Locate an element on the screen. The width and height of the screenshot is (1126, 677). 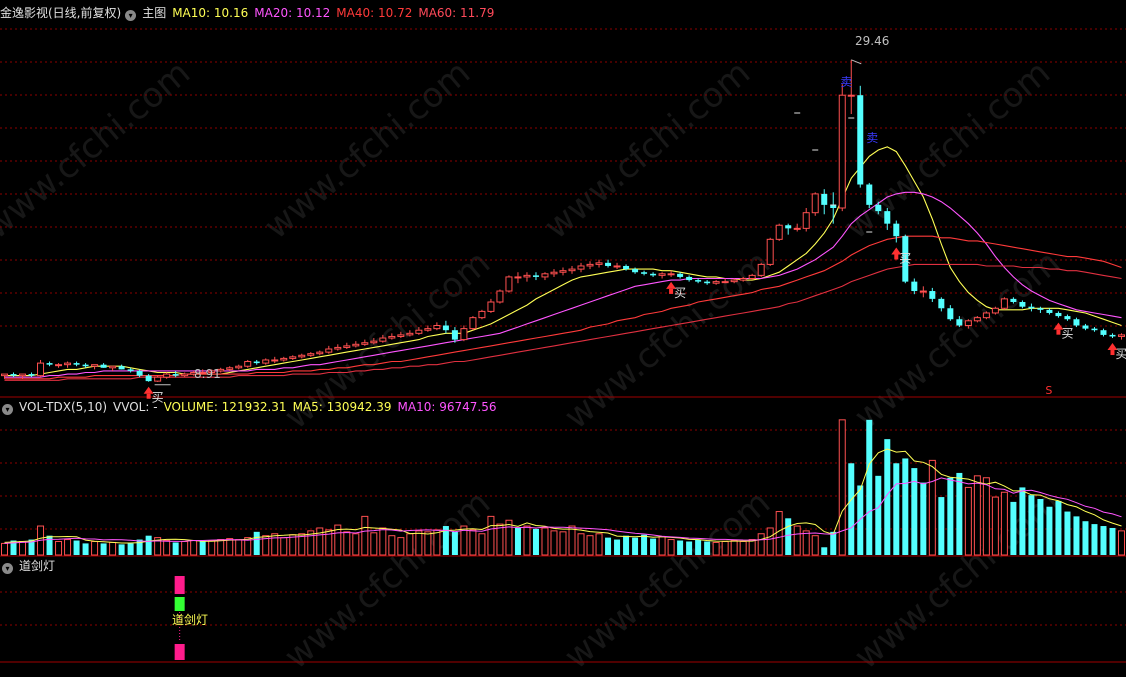
ma60-legend: MA60: 11.79 is located at coordinates (456, 13).